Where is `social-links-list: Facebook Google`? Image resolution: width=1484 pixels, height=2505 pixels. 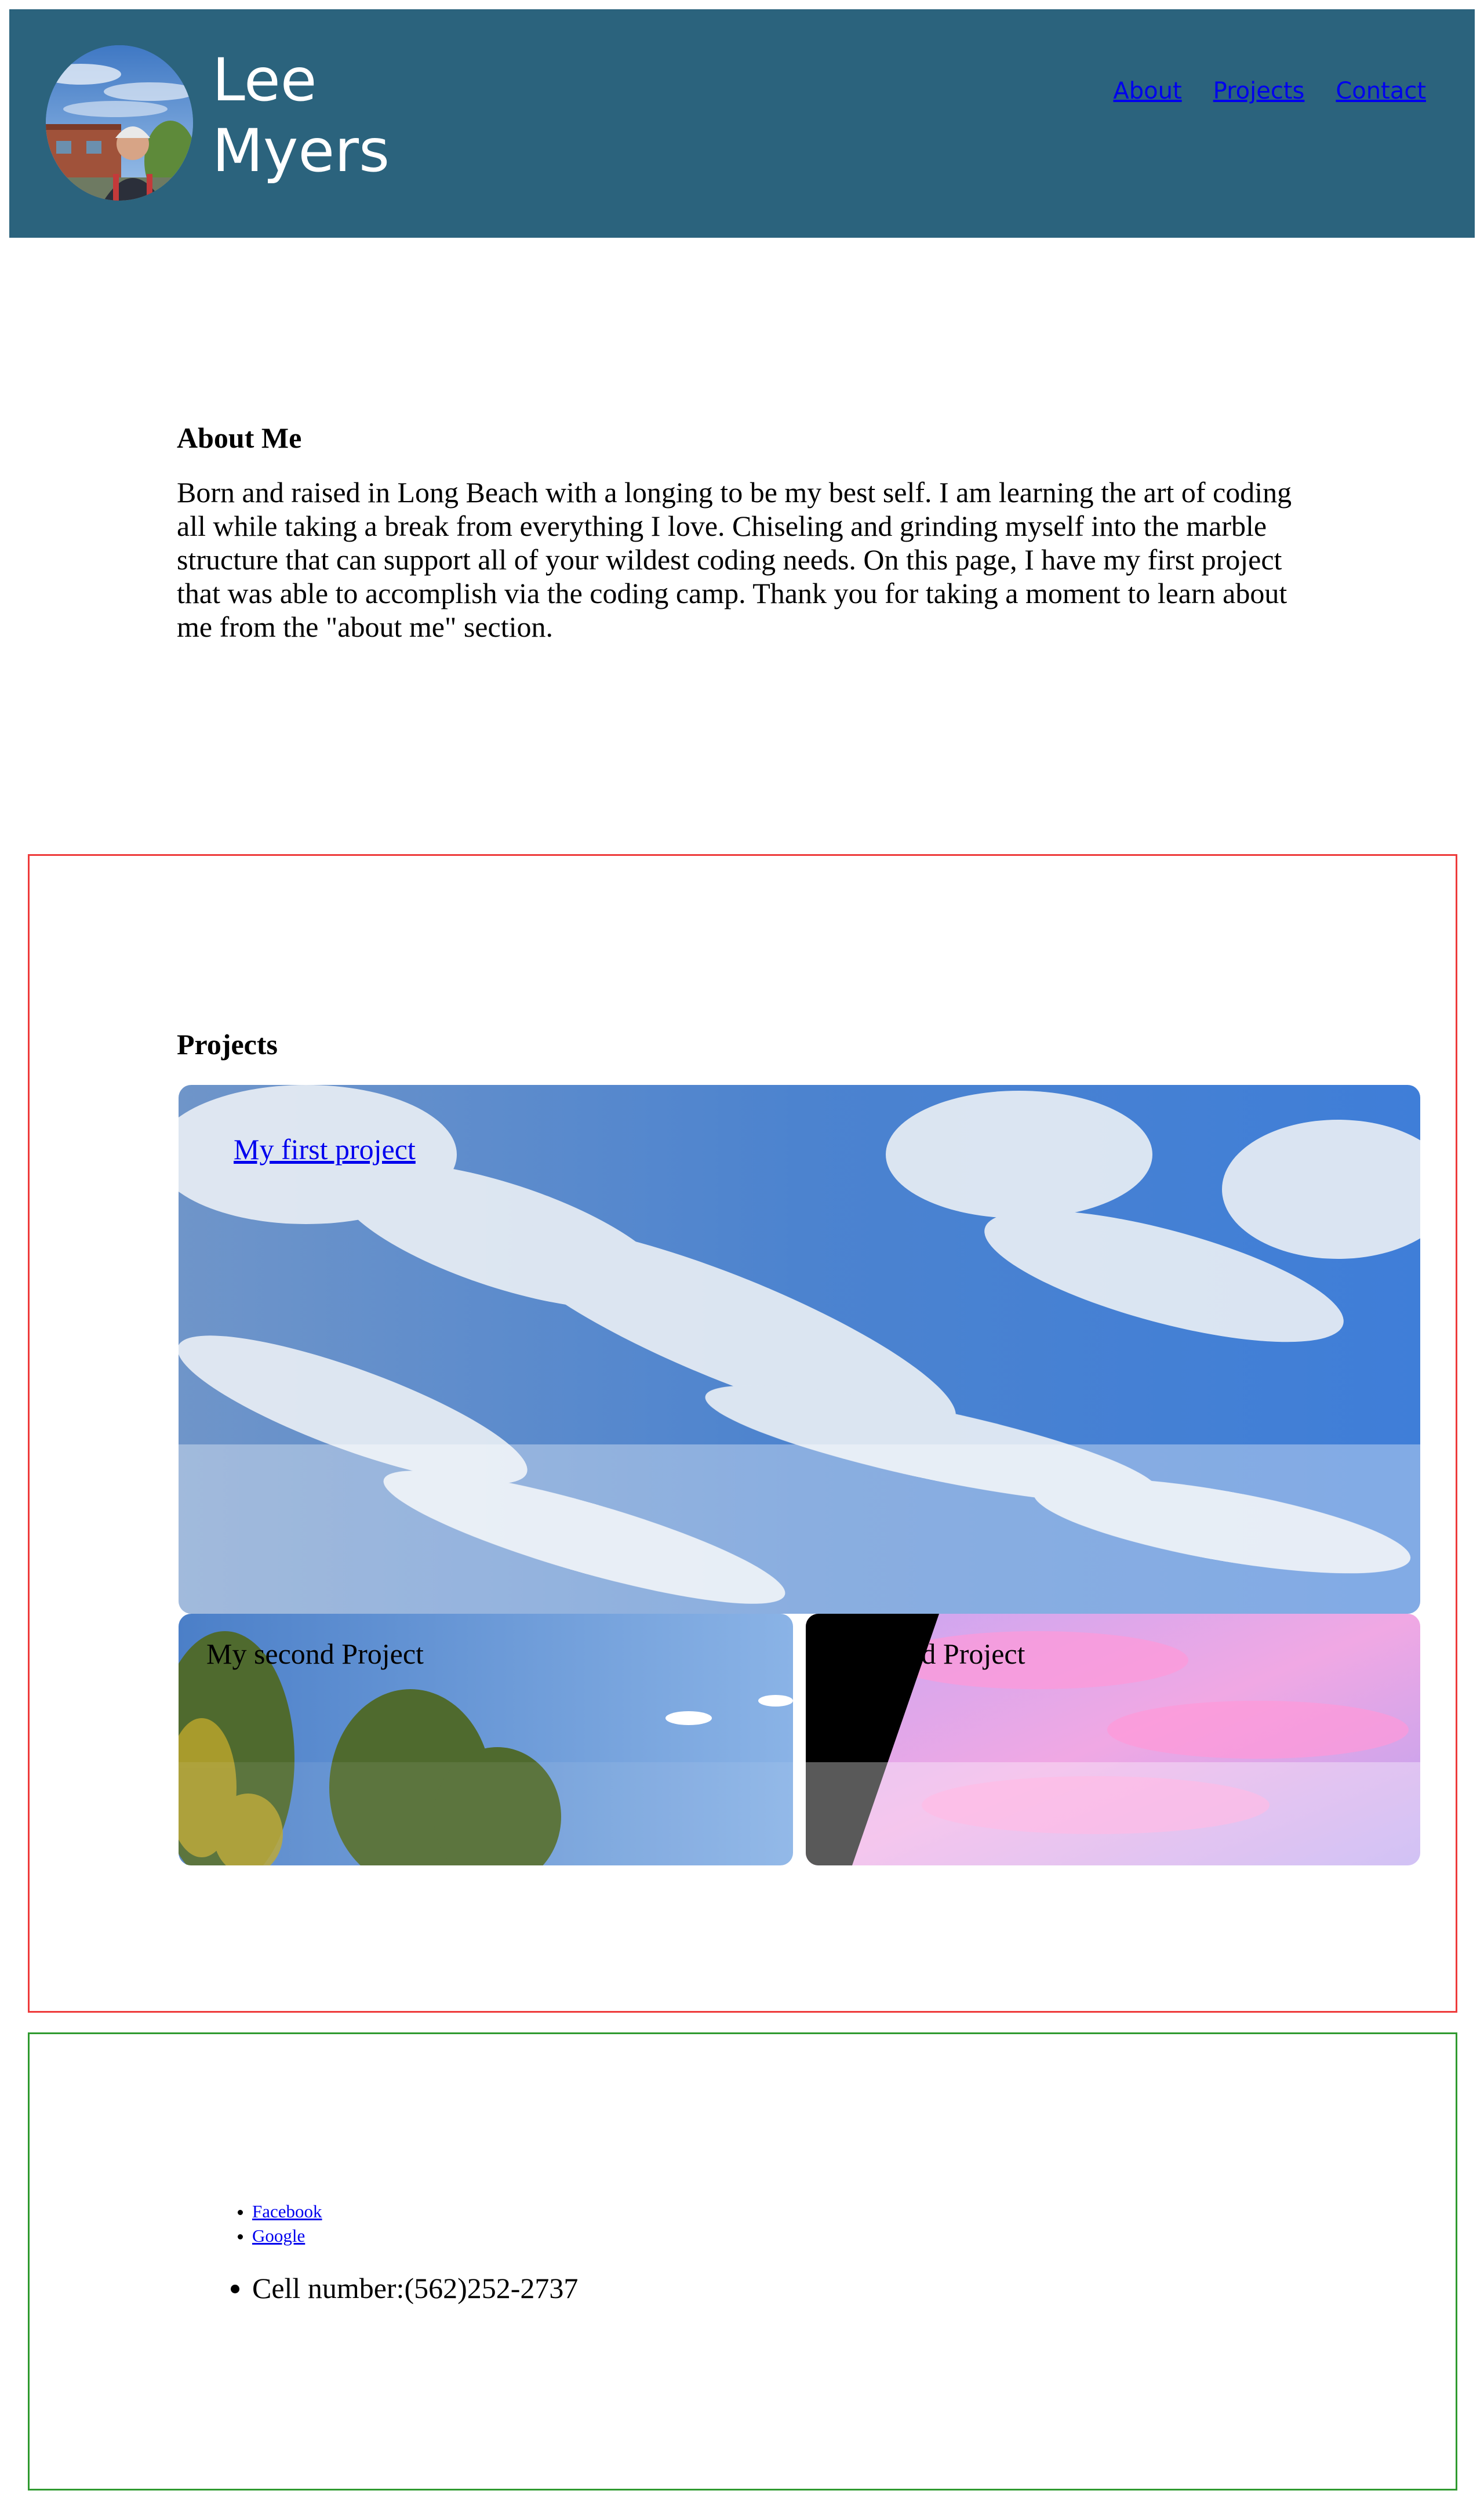 social-links-list: Facebook Google is located at coordinates (269, 2224).